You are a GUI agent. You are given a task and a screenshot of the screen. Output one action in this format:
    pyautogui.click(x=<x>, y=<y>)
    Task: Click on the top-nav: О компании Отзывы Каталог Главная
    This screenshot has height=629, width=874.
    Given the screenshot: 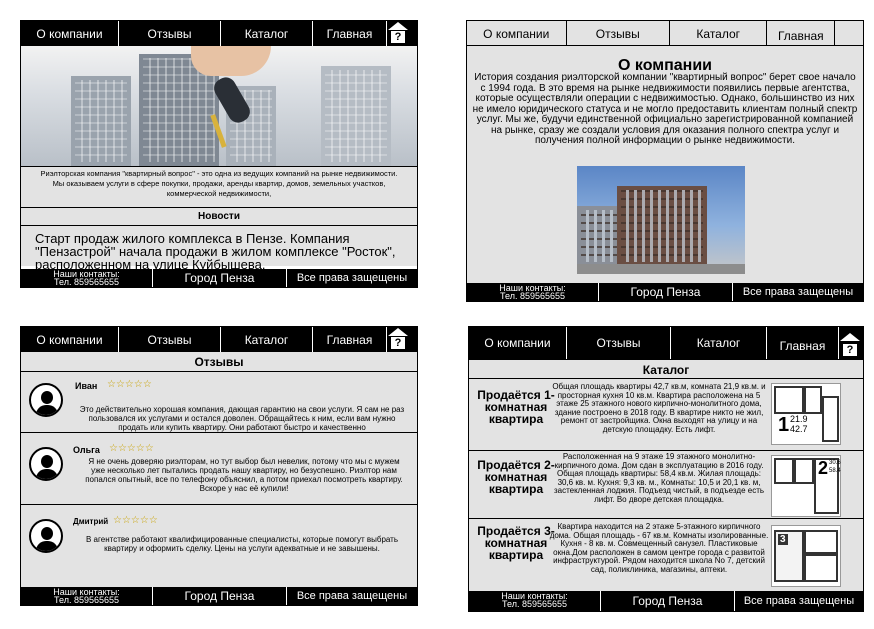 What is the action you would take?
    pyautogui.click(x=665, y=33)
    